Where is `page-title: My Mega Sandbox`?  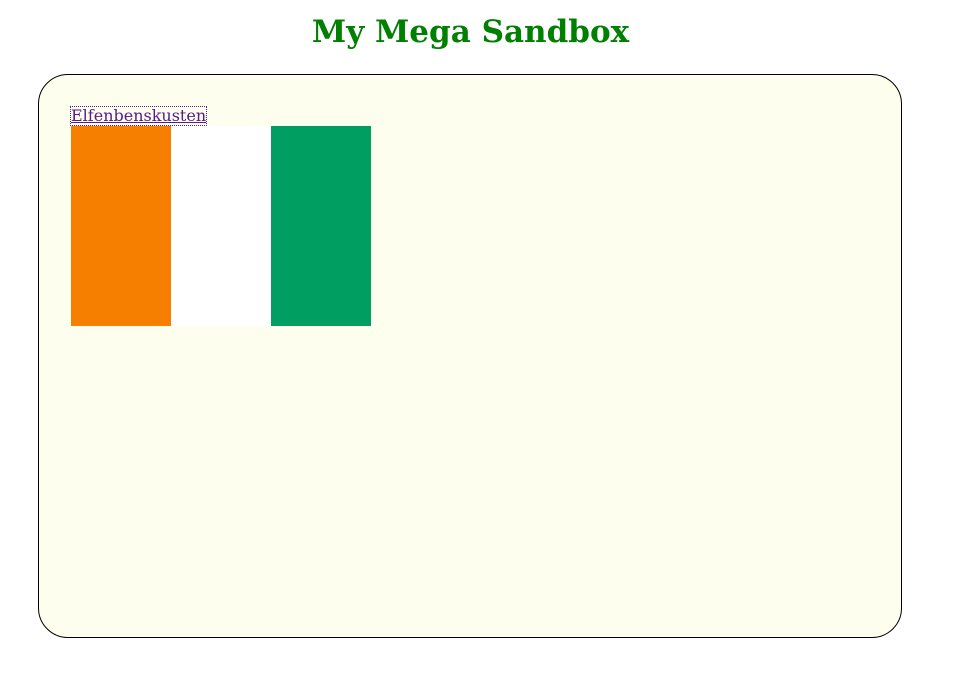
page-title: My Mega Sandbox is located at coordinates (470, 32).